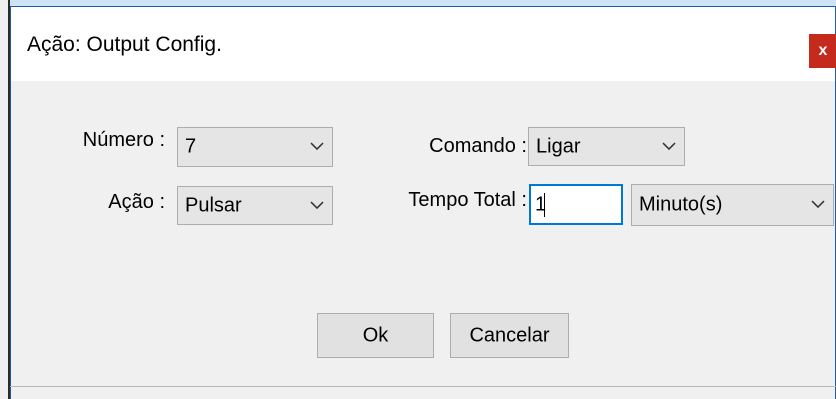 The width and height of the screenshot is (836, 399). I want to click on text-caret, so click(544, 205).